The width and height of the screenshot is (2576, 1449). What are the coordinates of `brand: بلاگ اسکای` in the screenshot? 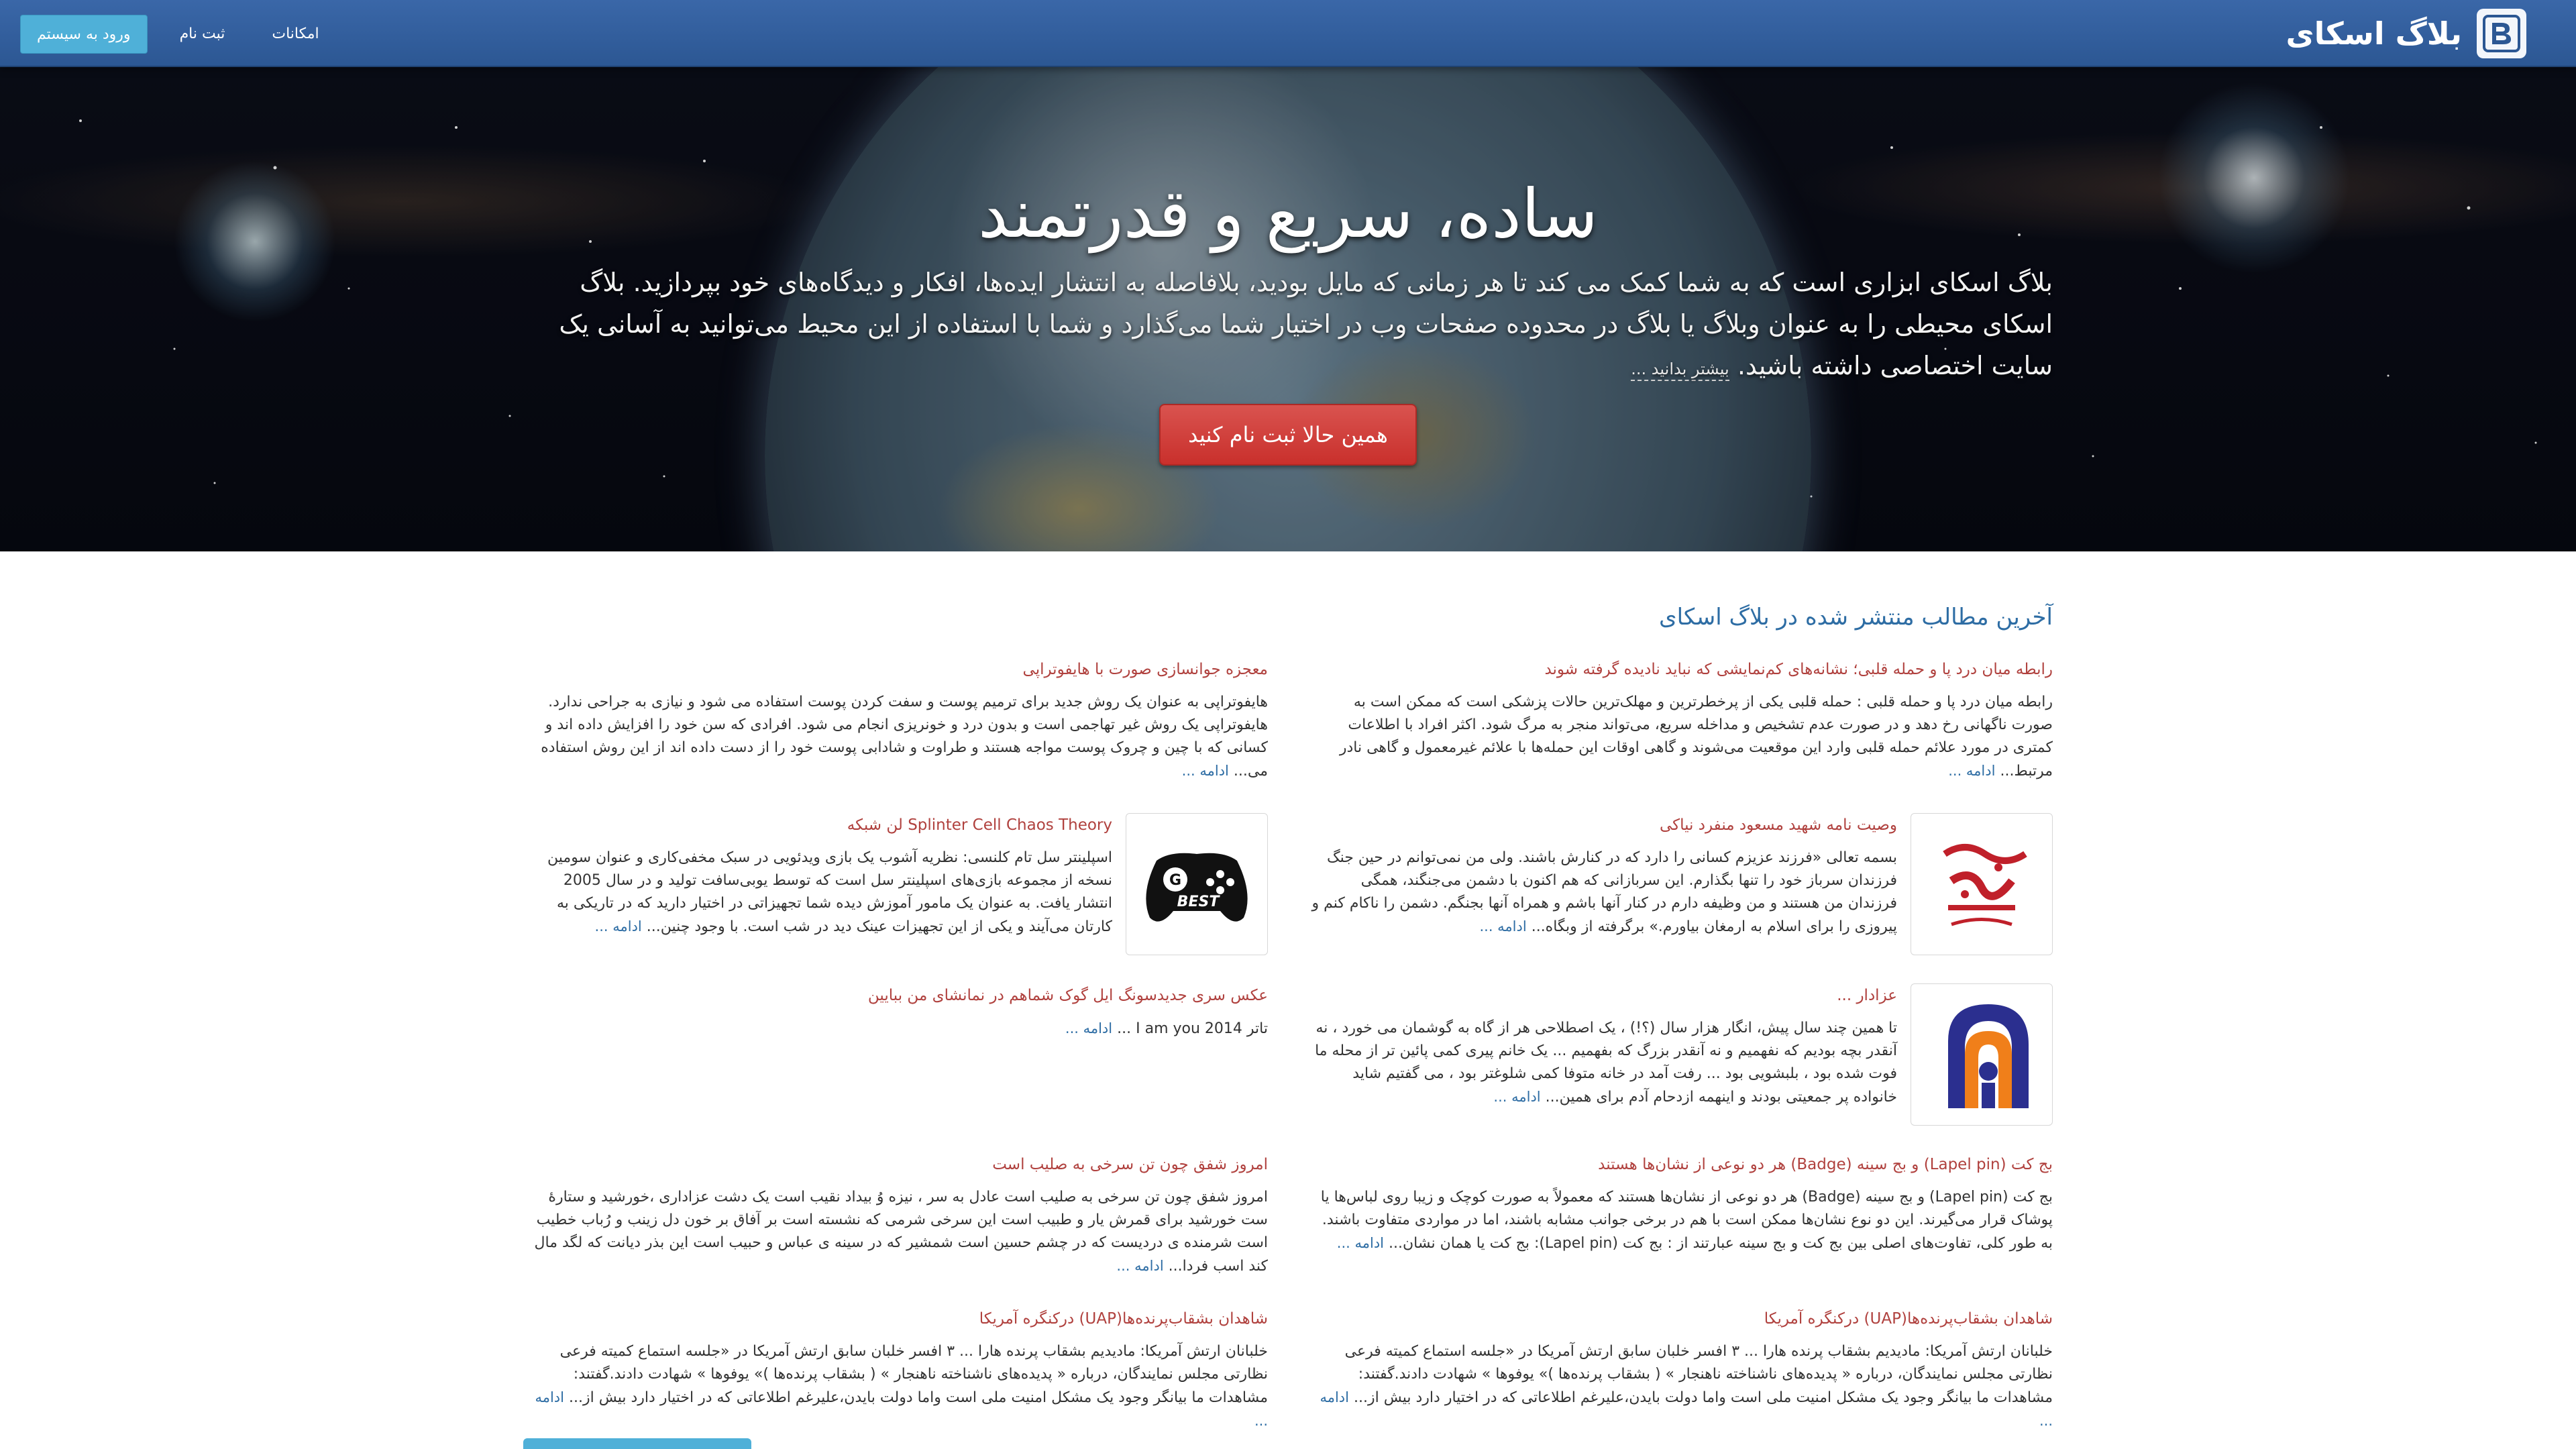 It's located at (2406, 33).